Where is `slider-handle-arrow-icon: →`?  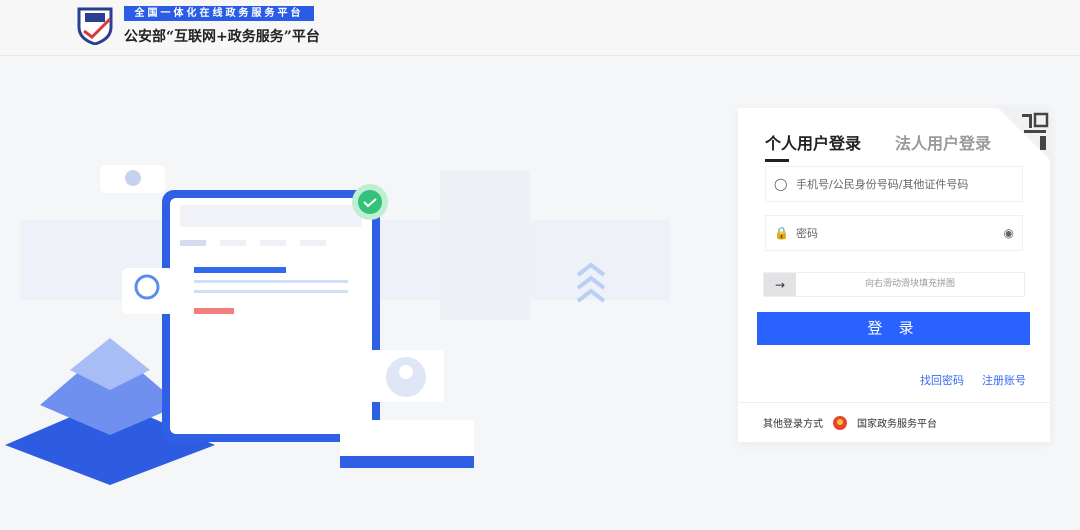
slider-handle-arrow-icon: → is located at coordinates (780, 284).